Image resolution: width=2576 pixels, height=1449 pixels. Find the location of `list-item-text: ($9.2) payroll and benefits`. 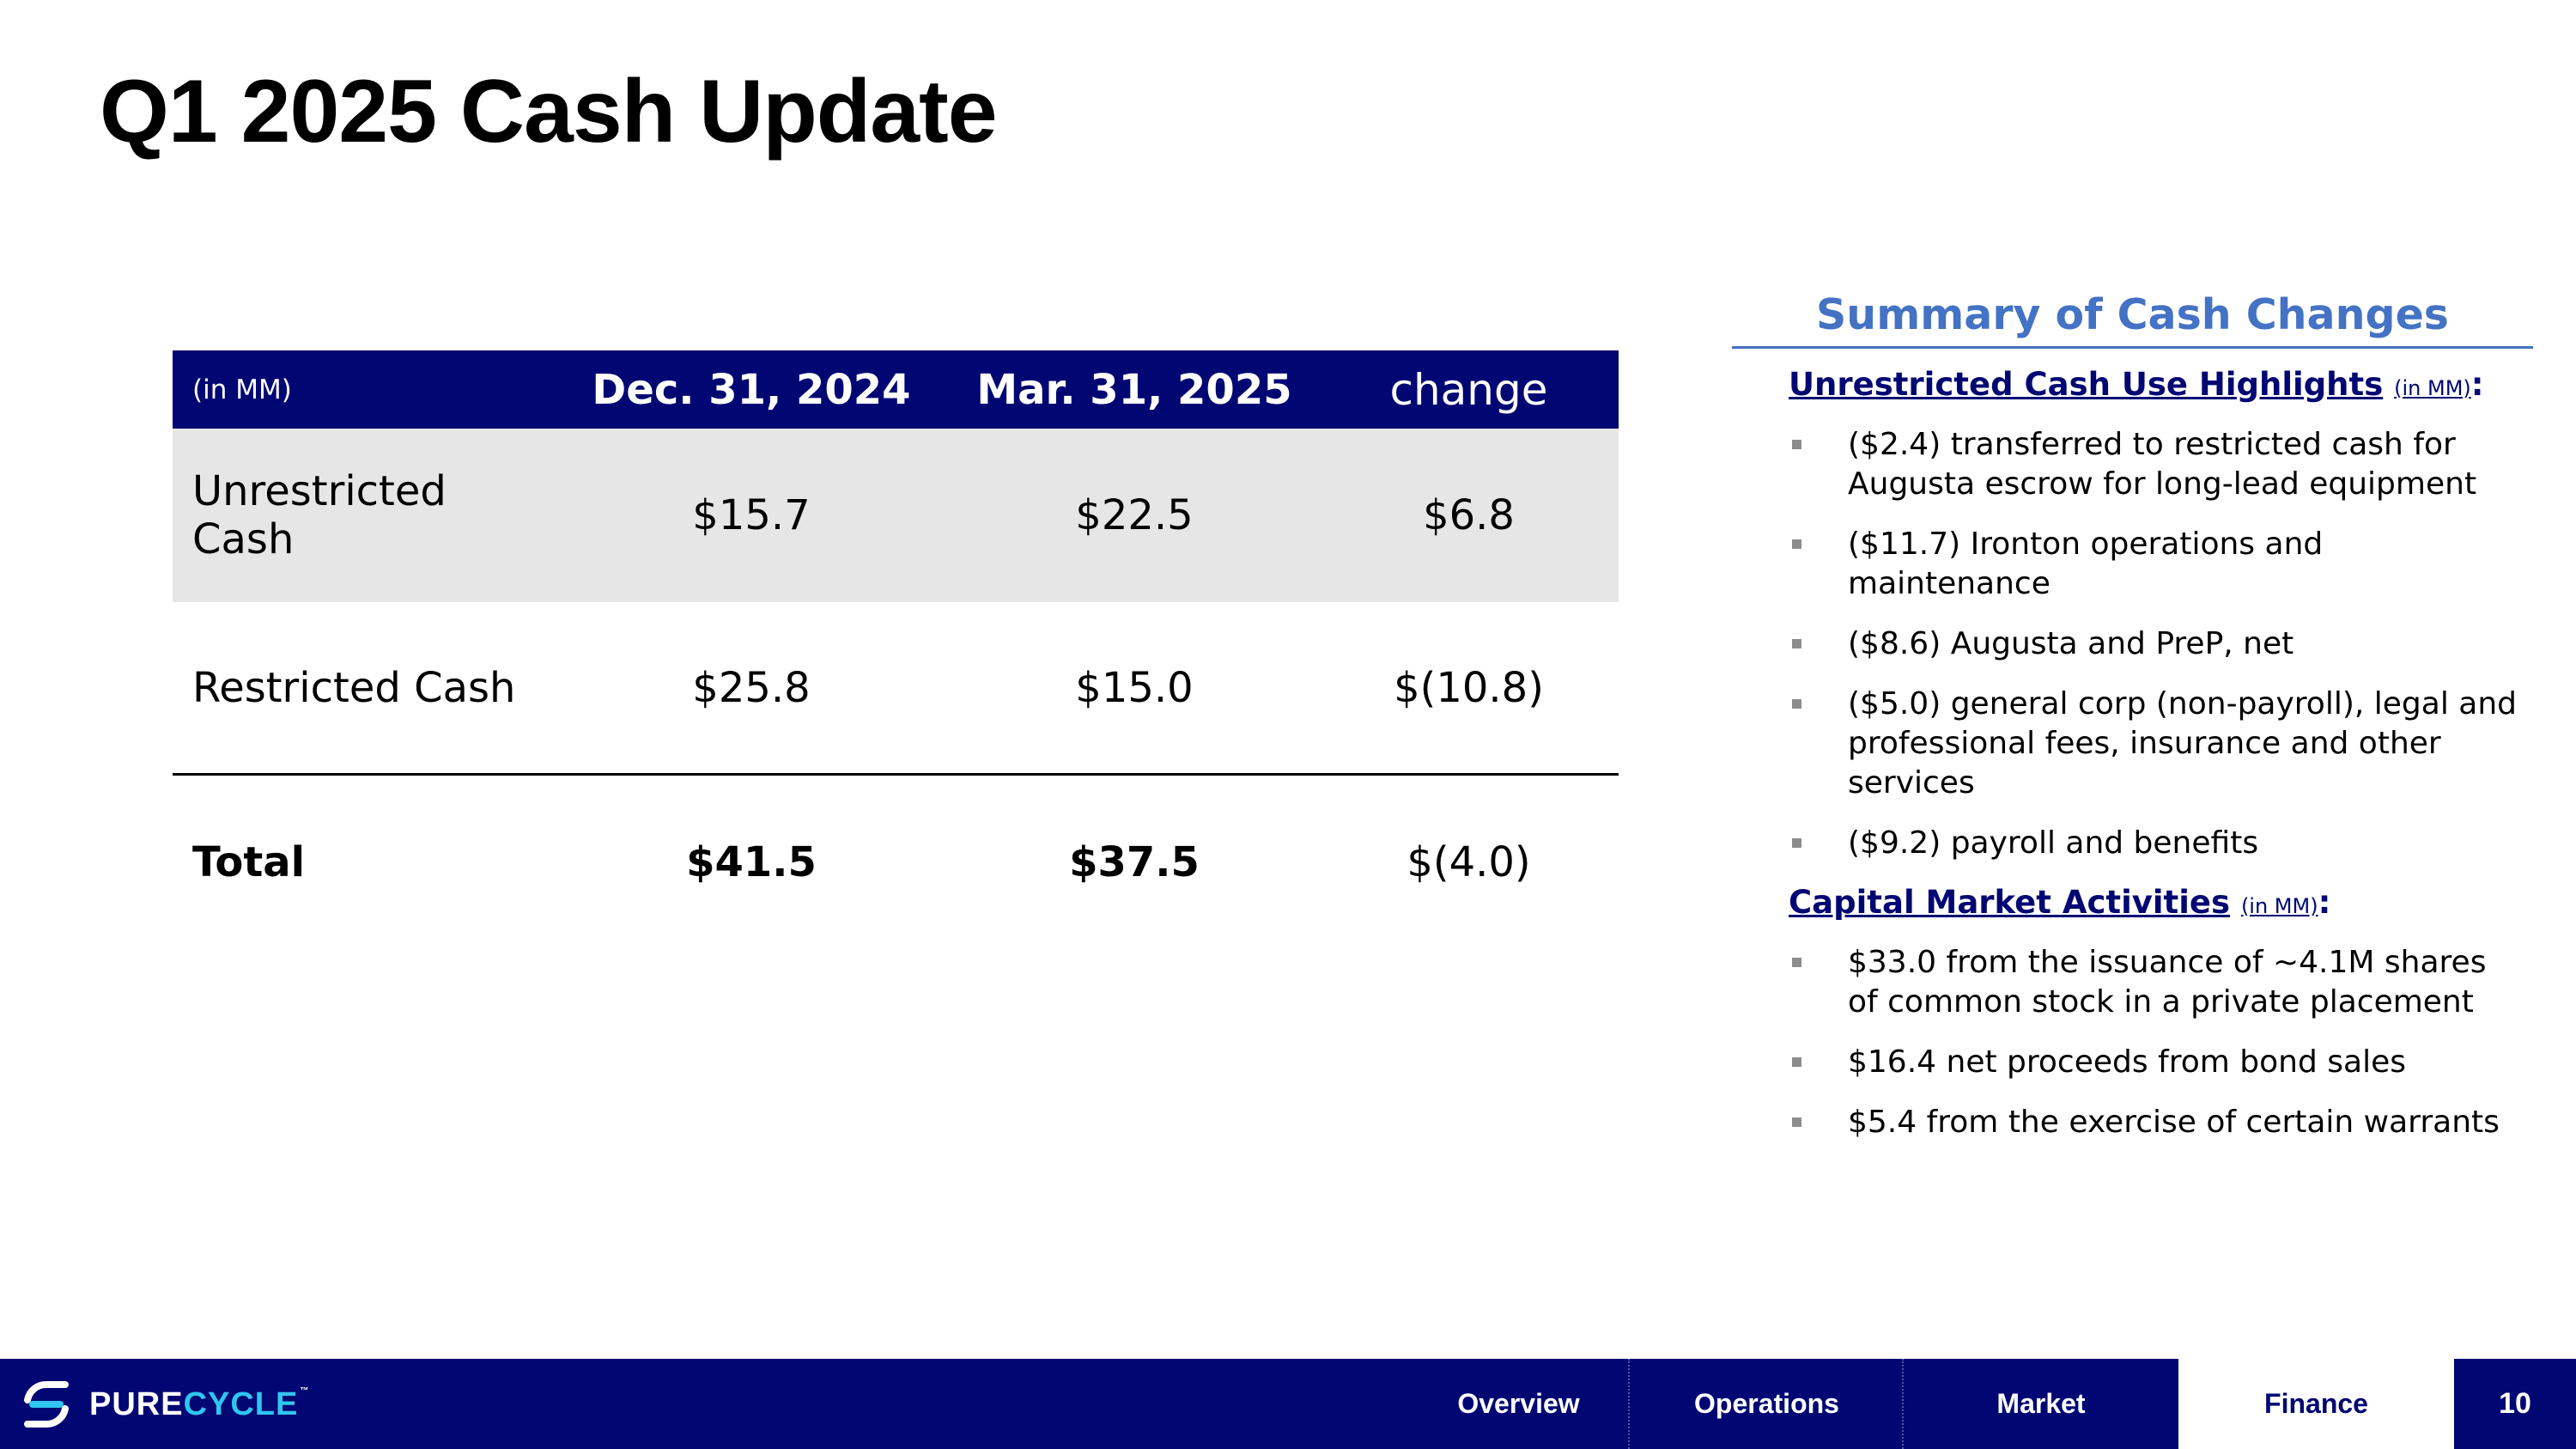

list-item-text: ($9.2) payroll and benefits is located at coordinates (2053, 843).